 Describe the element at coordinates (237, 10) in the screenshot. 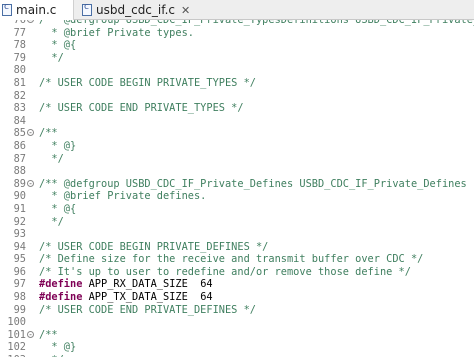

I see `editor-tab-bar: main.c usbd_cdc_if.c ✕` at that location.